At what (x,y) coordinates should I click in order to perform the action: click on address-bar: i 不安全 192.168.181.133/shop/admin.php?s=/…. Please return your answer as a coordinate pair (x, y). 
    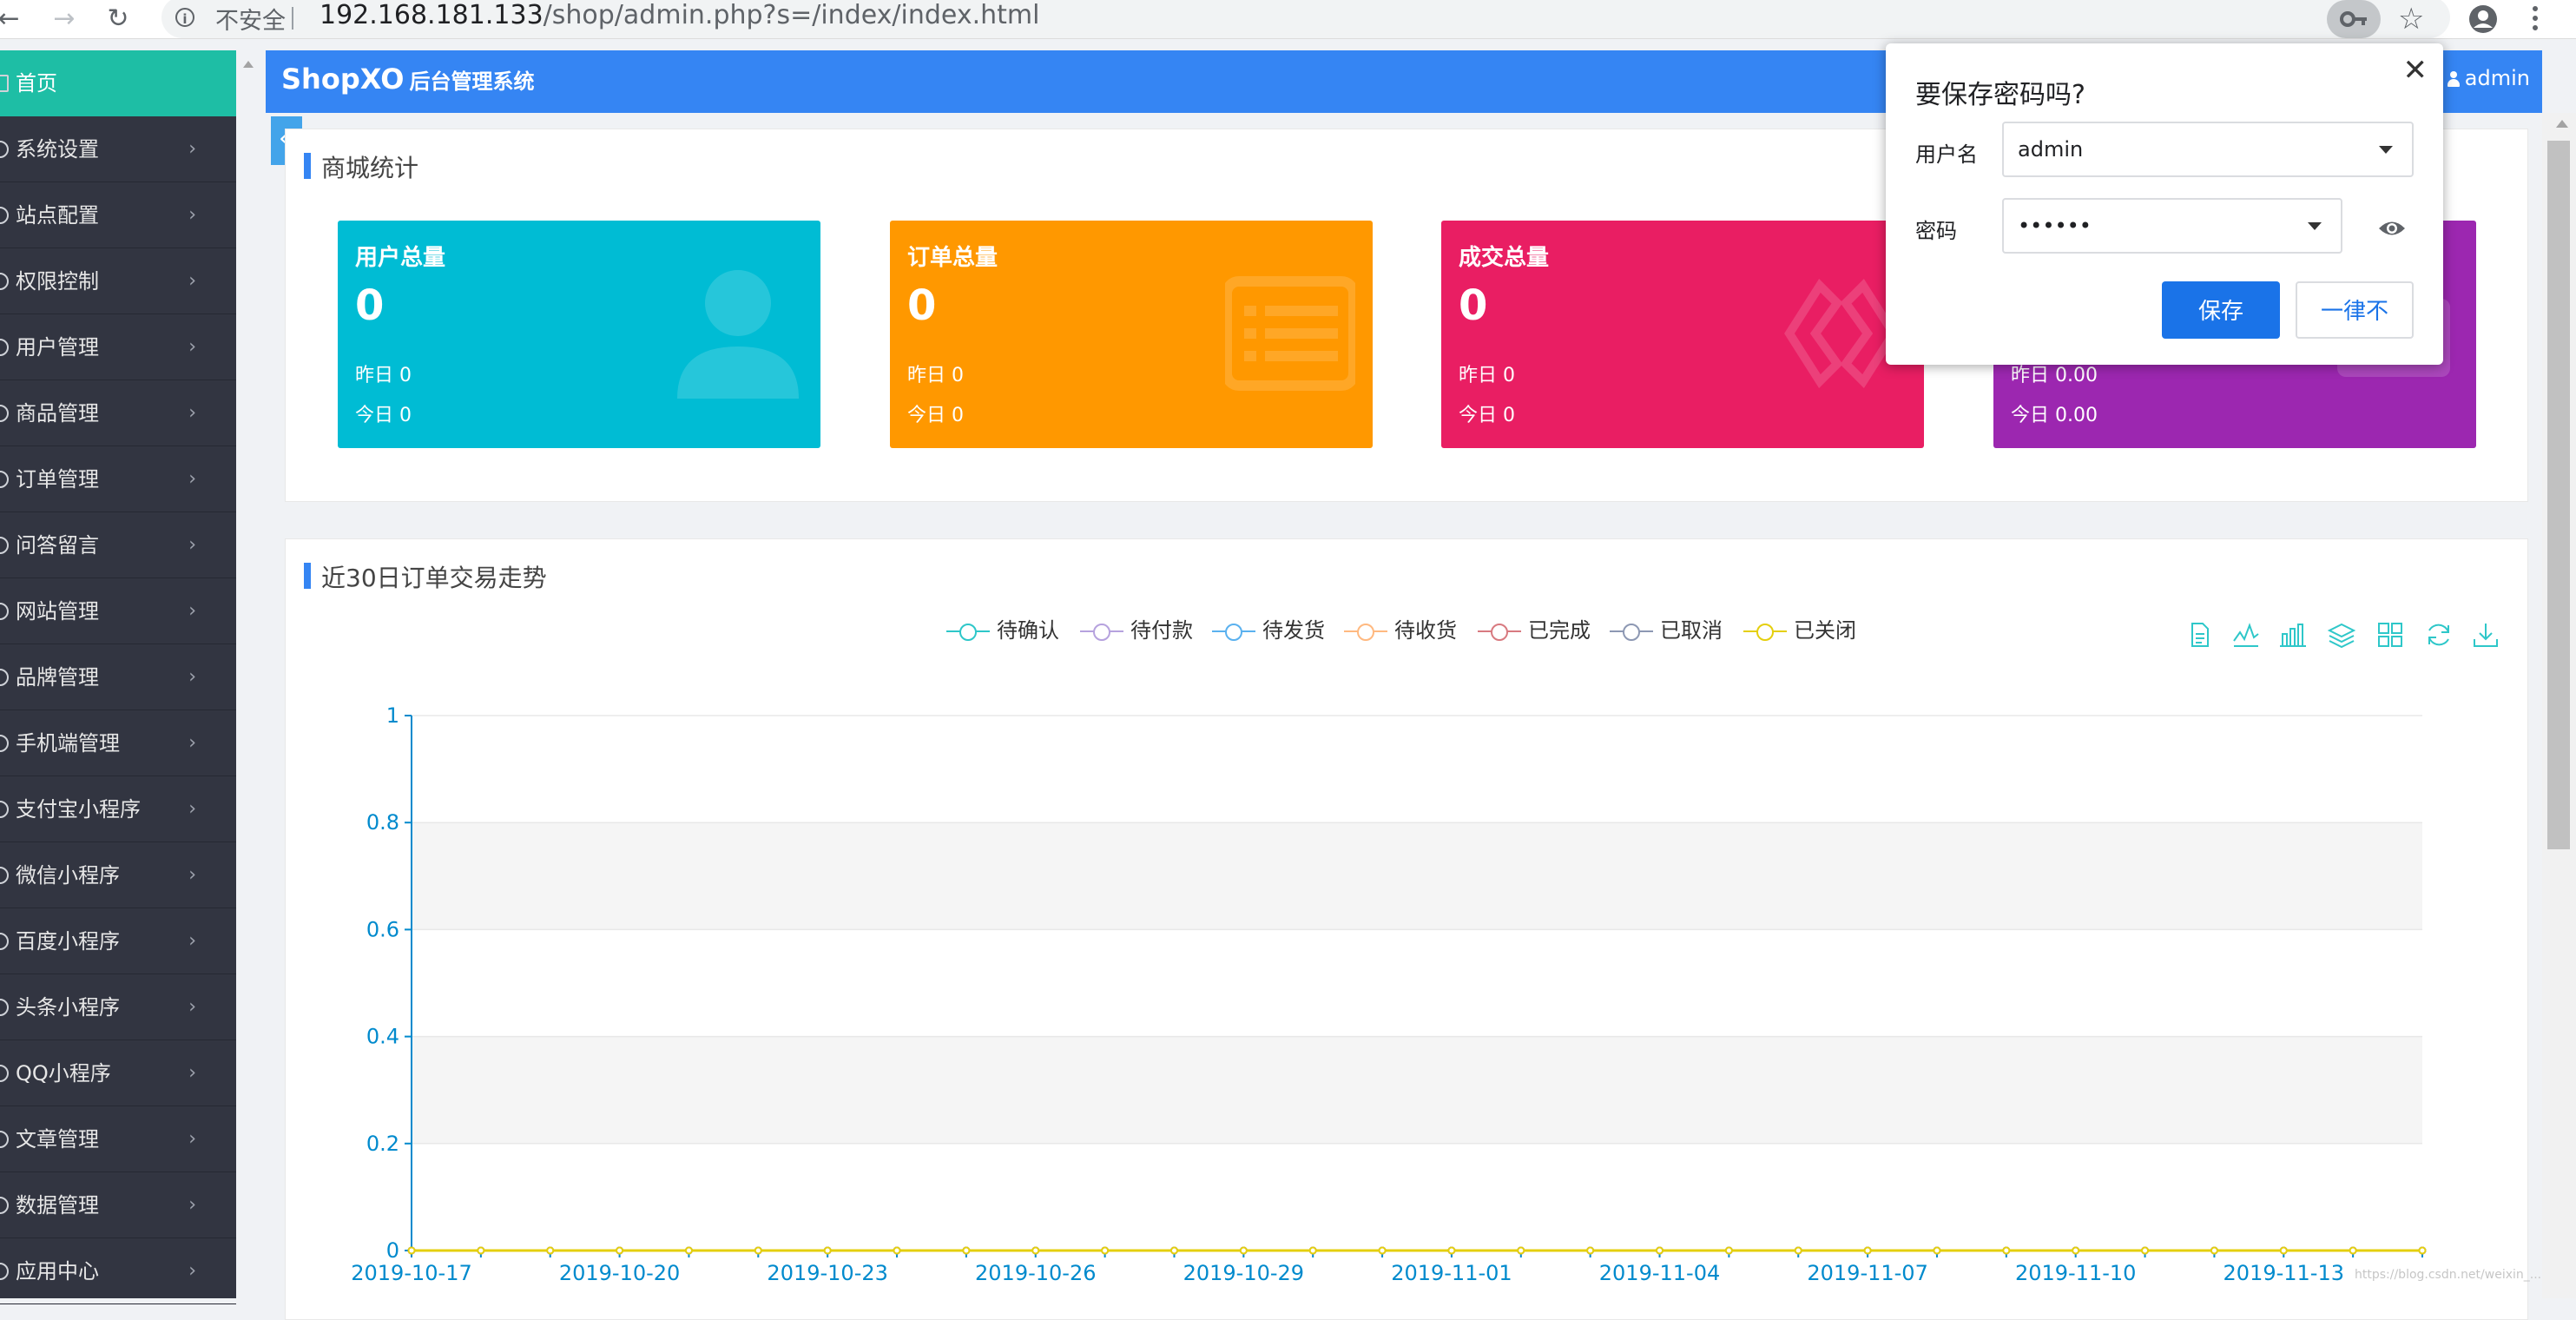
    Looking at the image, I should click on (1305, 19).